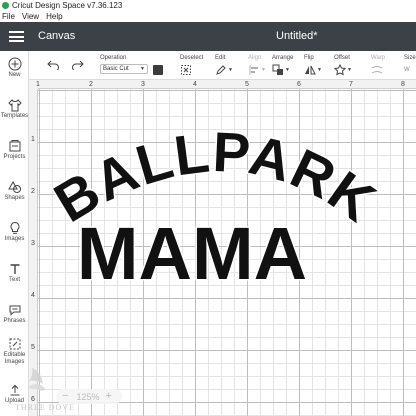  I want to click on warp-label: Warp, so click(378, 58).